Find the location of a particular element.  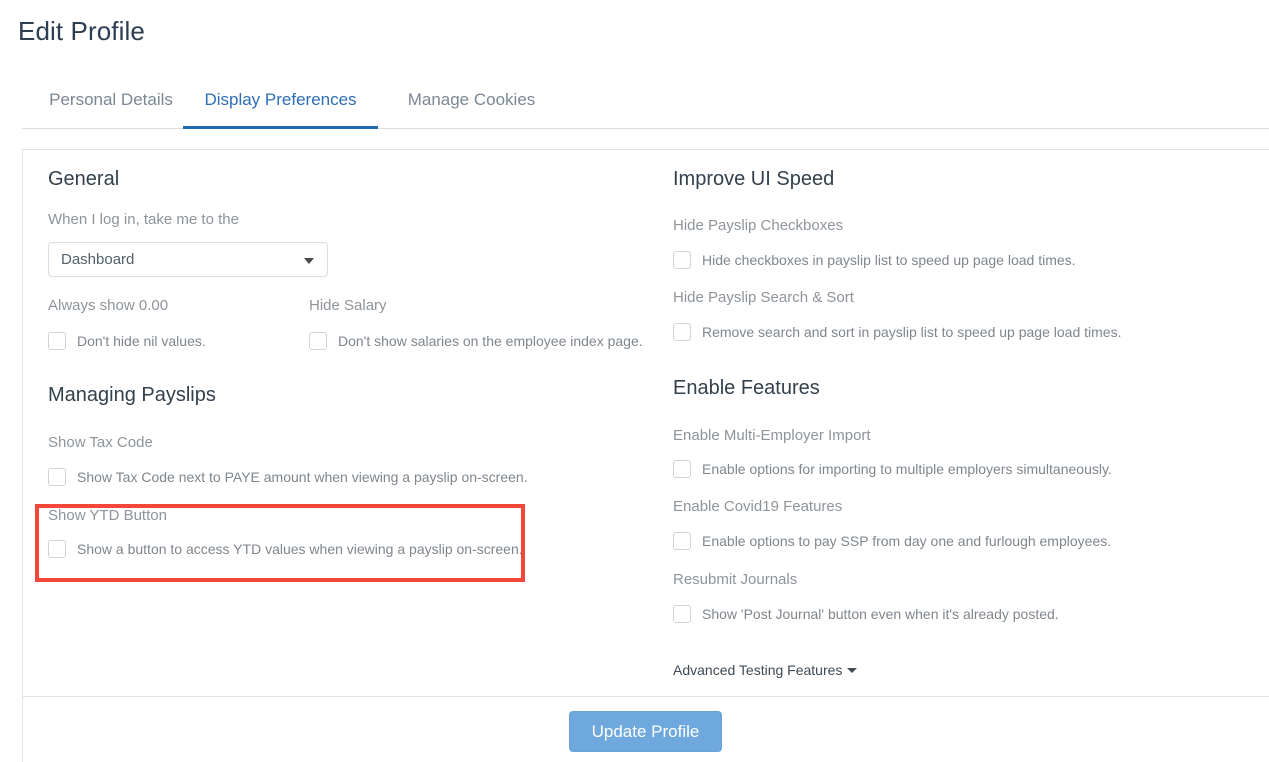

always-show-checkbox is located at coordinates (57, 341).